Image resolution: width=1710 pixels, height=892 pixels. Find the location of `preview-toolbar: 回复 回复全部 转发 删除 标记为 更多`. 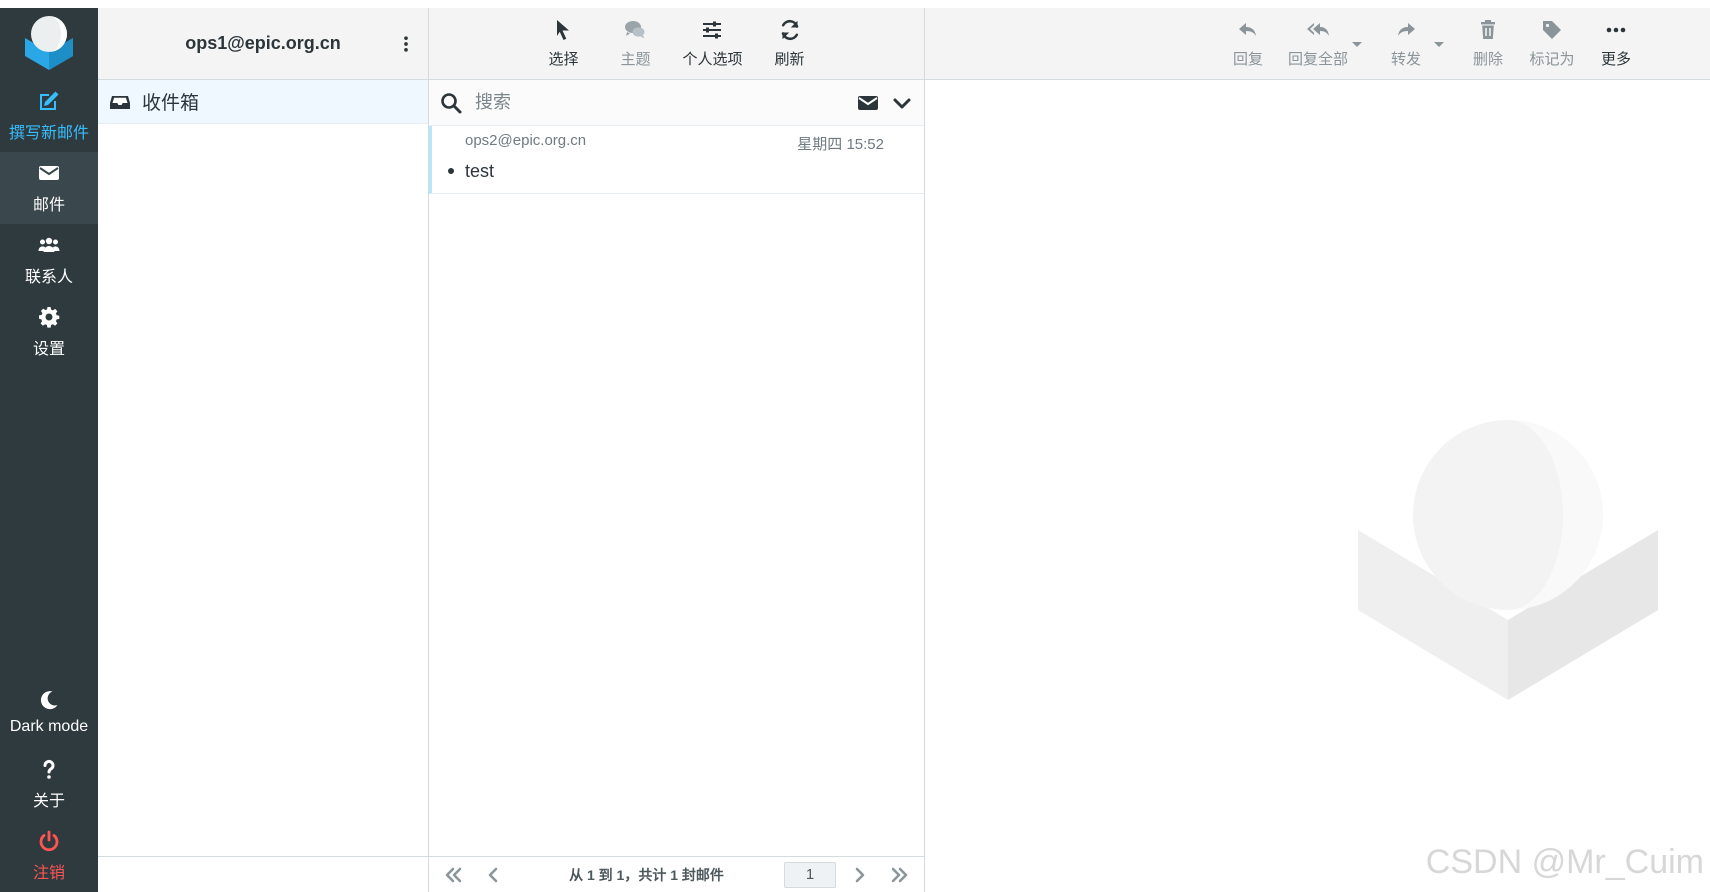

preview-toolbar: 回复 回复全部 转发 删除 标记为 更多 is located at coordinates (1317, 44).